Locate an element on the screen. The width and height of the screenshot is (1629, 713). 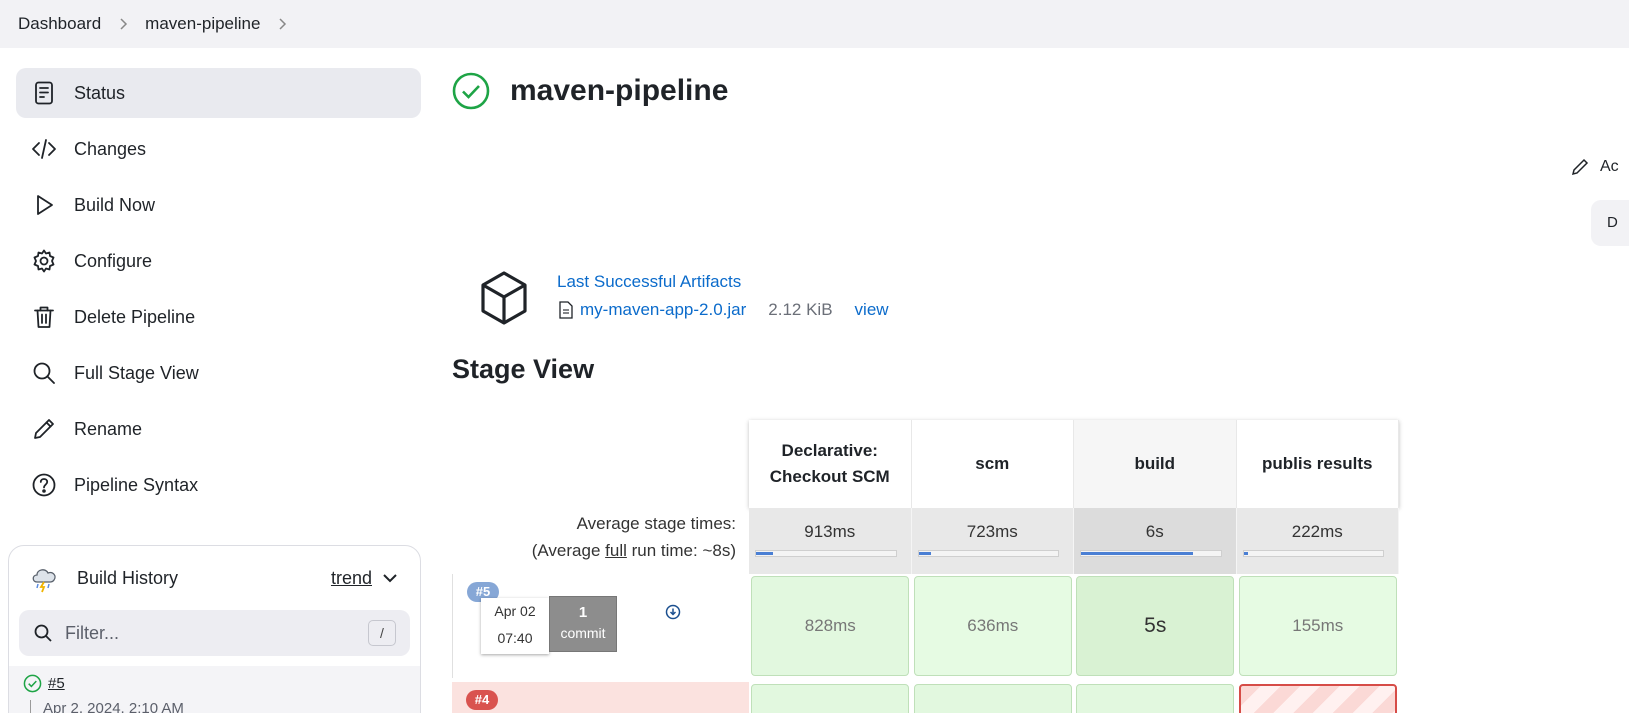
stage-cell: 636ms is located at coordinates (992, 626).